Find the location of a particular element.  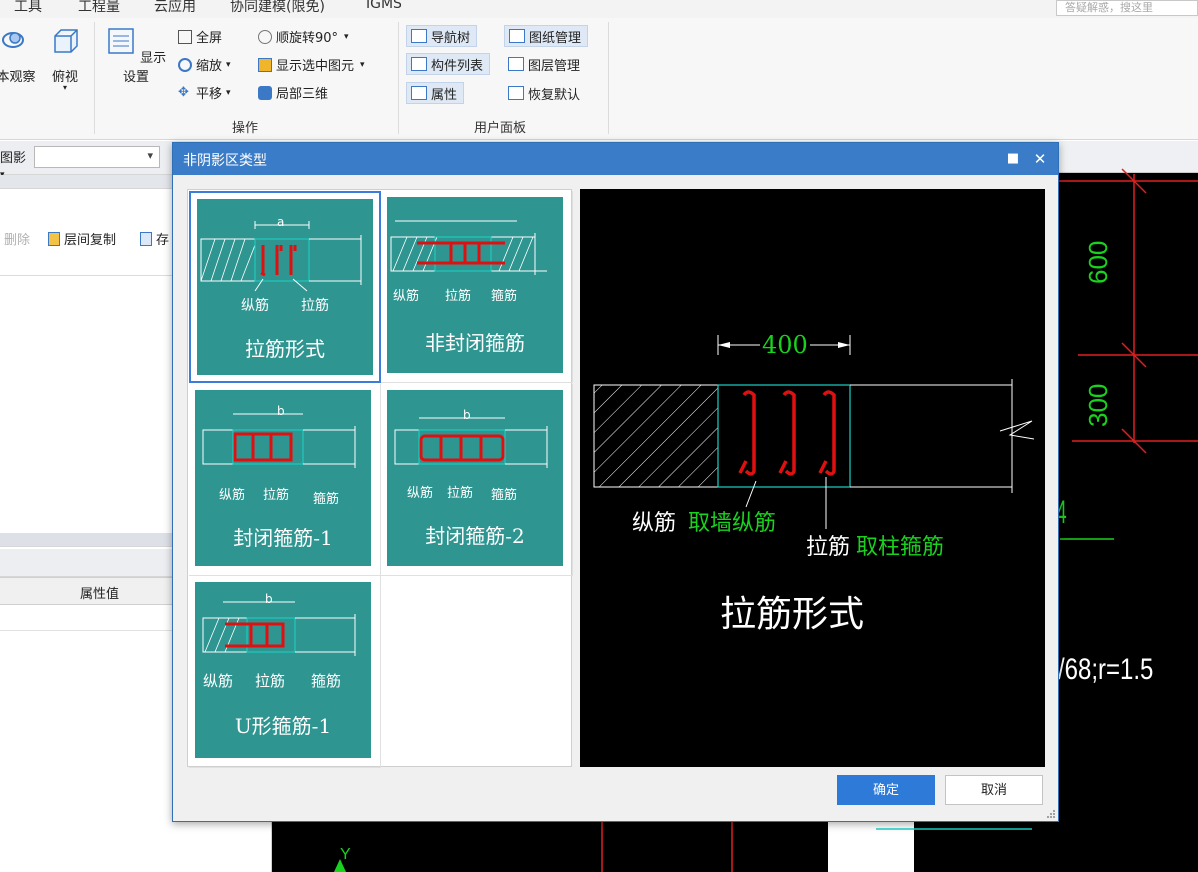

menu-collab-modeling: 协同建模(限免) is located at coordinates (277, 8).